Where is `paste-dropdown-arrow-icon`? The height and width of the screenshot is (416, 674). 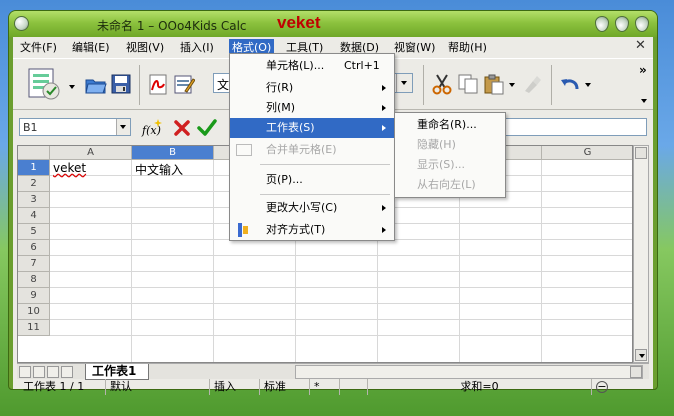
paste-dropdown-arrow-icon is located at coordinates (512, 85).